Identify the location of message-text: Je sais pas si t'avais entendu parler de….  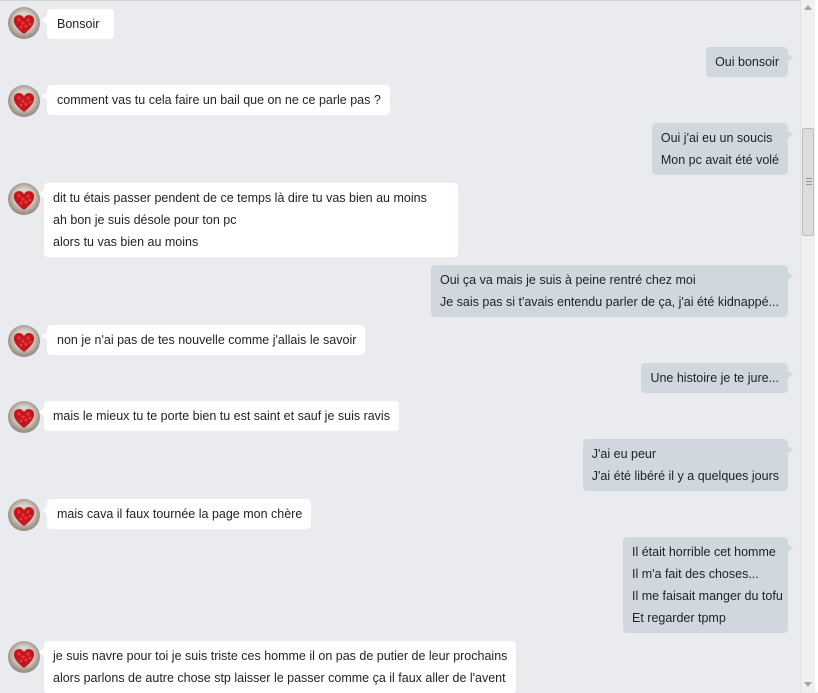
(609, 302).